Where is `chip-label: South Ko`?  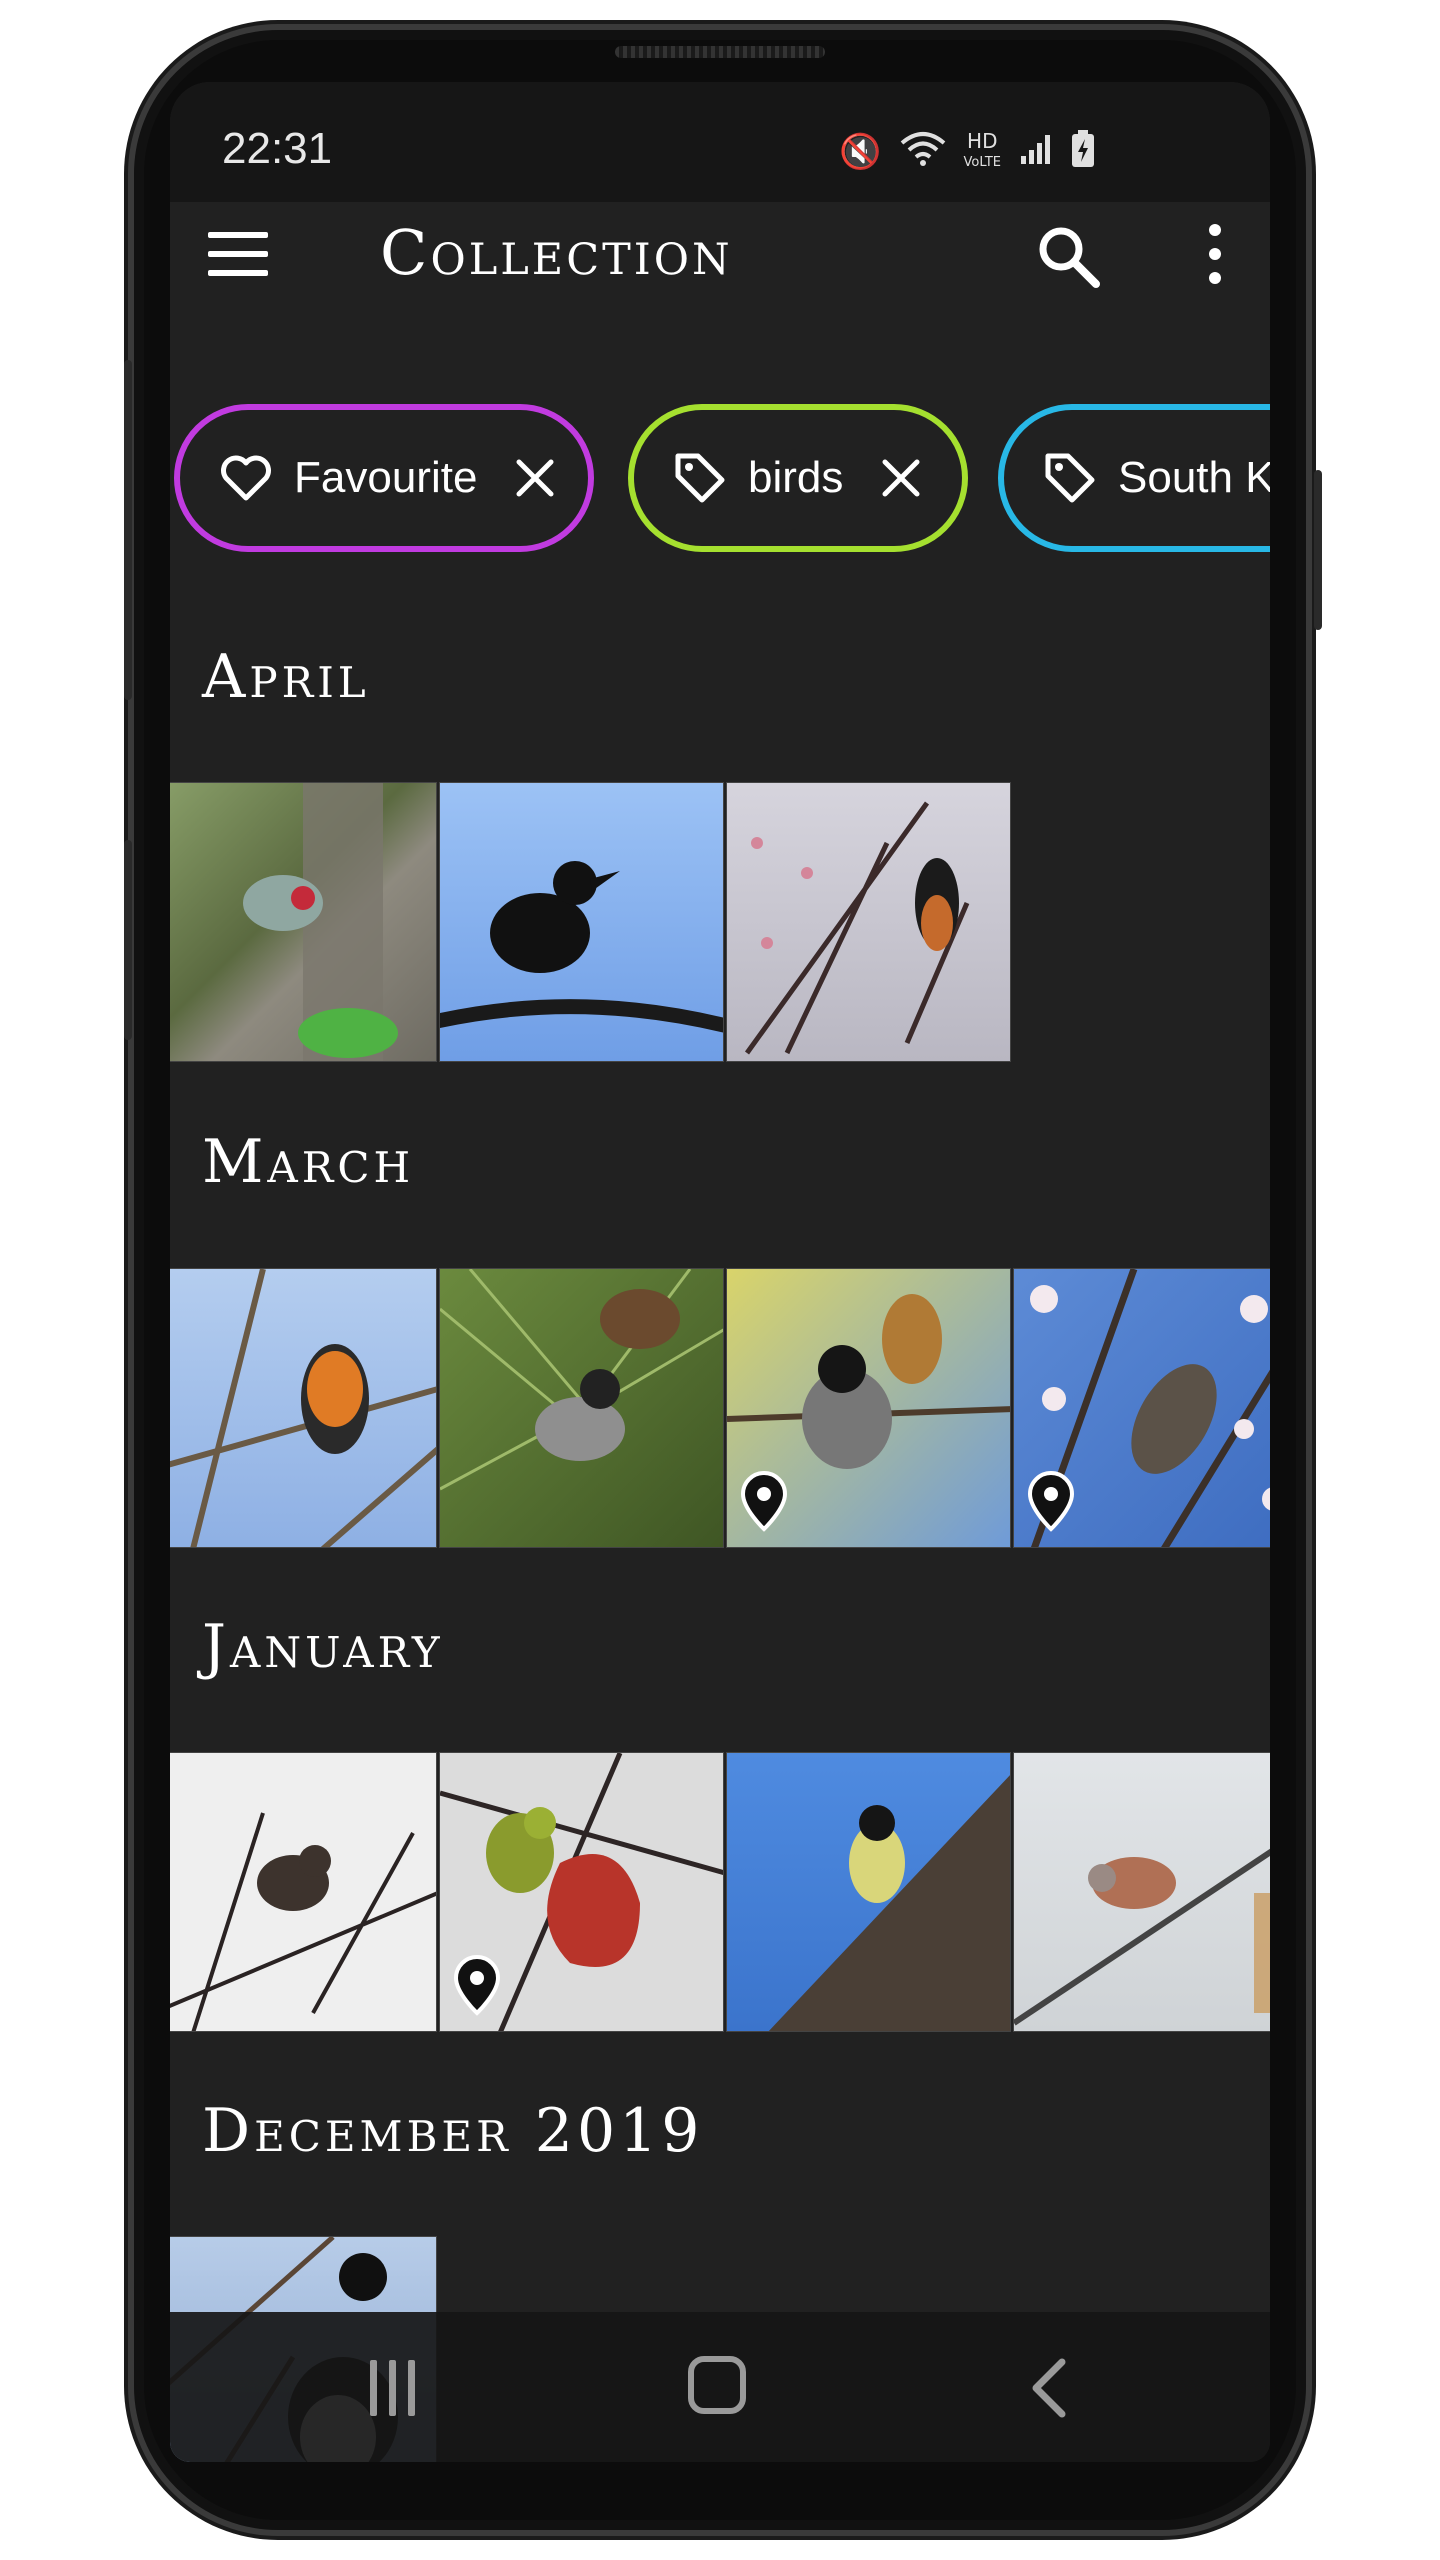
chip-label: South Ko is located at coordinates (1194, 477).